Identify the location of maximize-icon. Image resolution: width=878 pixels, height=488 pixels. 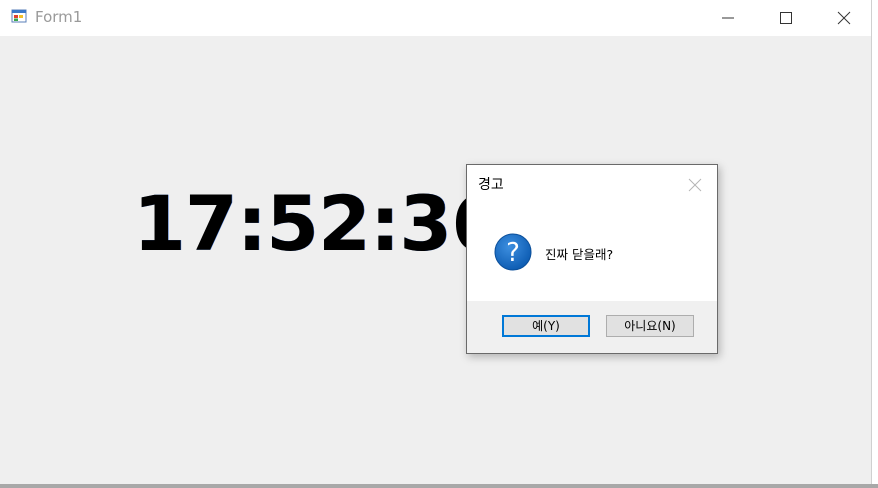
(786, 18).